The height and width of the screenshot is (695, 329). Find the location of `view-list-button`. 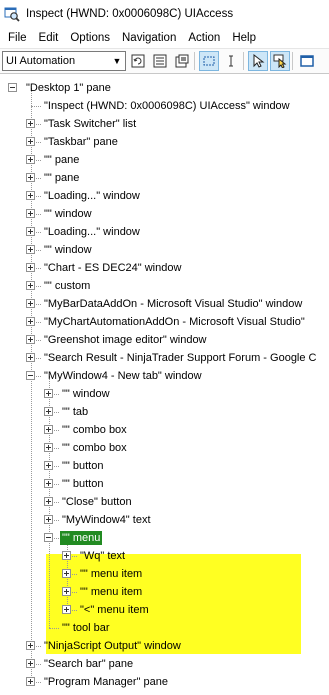

view-list-button is located at coordinates (160, 61).